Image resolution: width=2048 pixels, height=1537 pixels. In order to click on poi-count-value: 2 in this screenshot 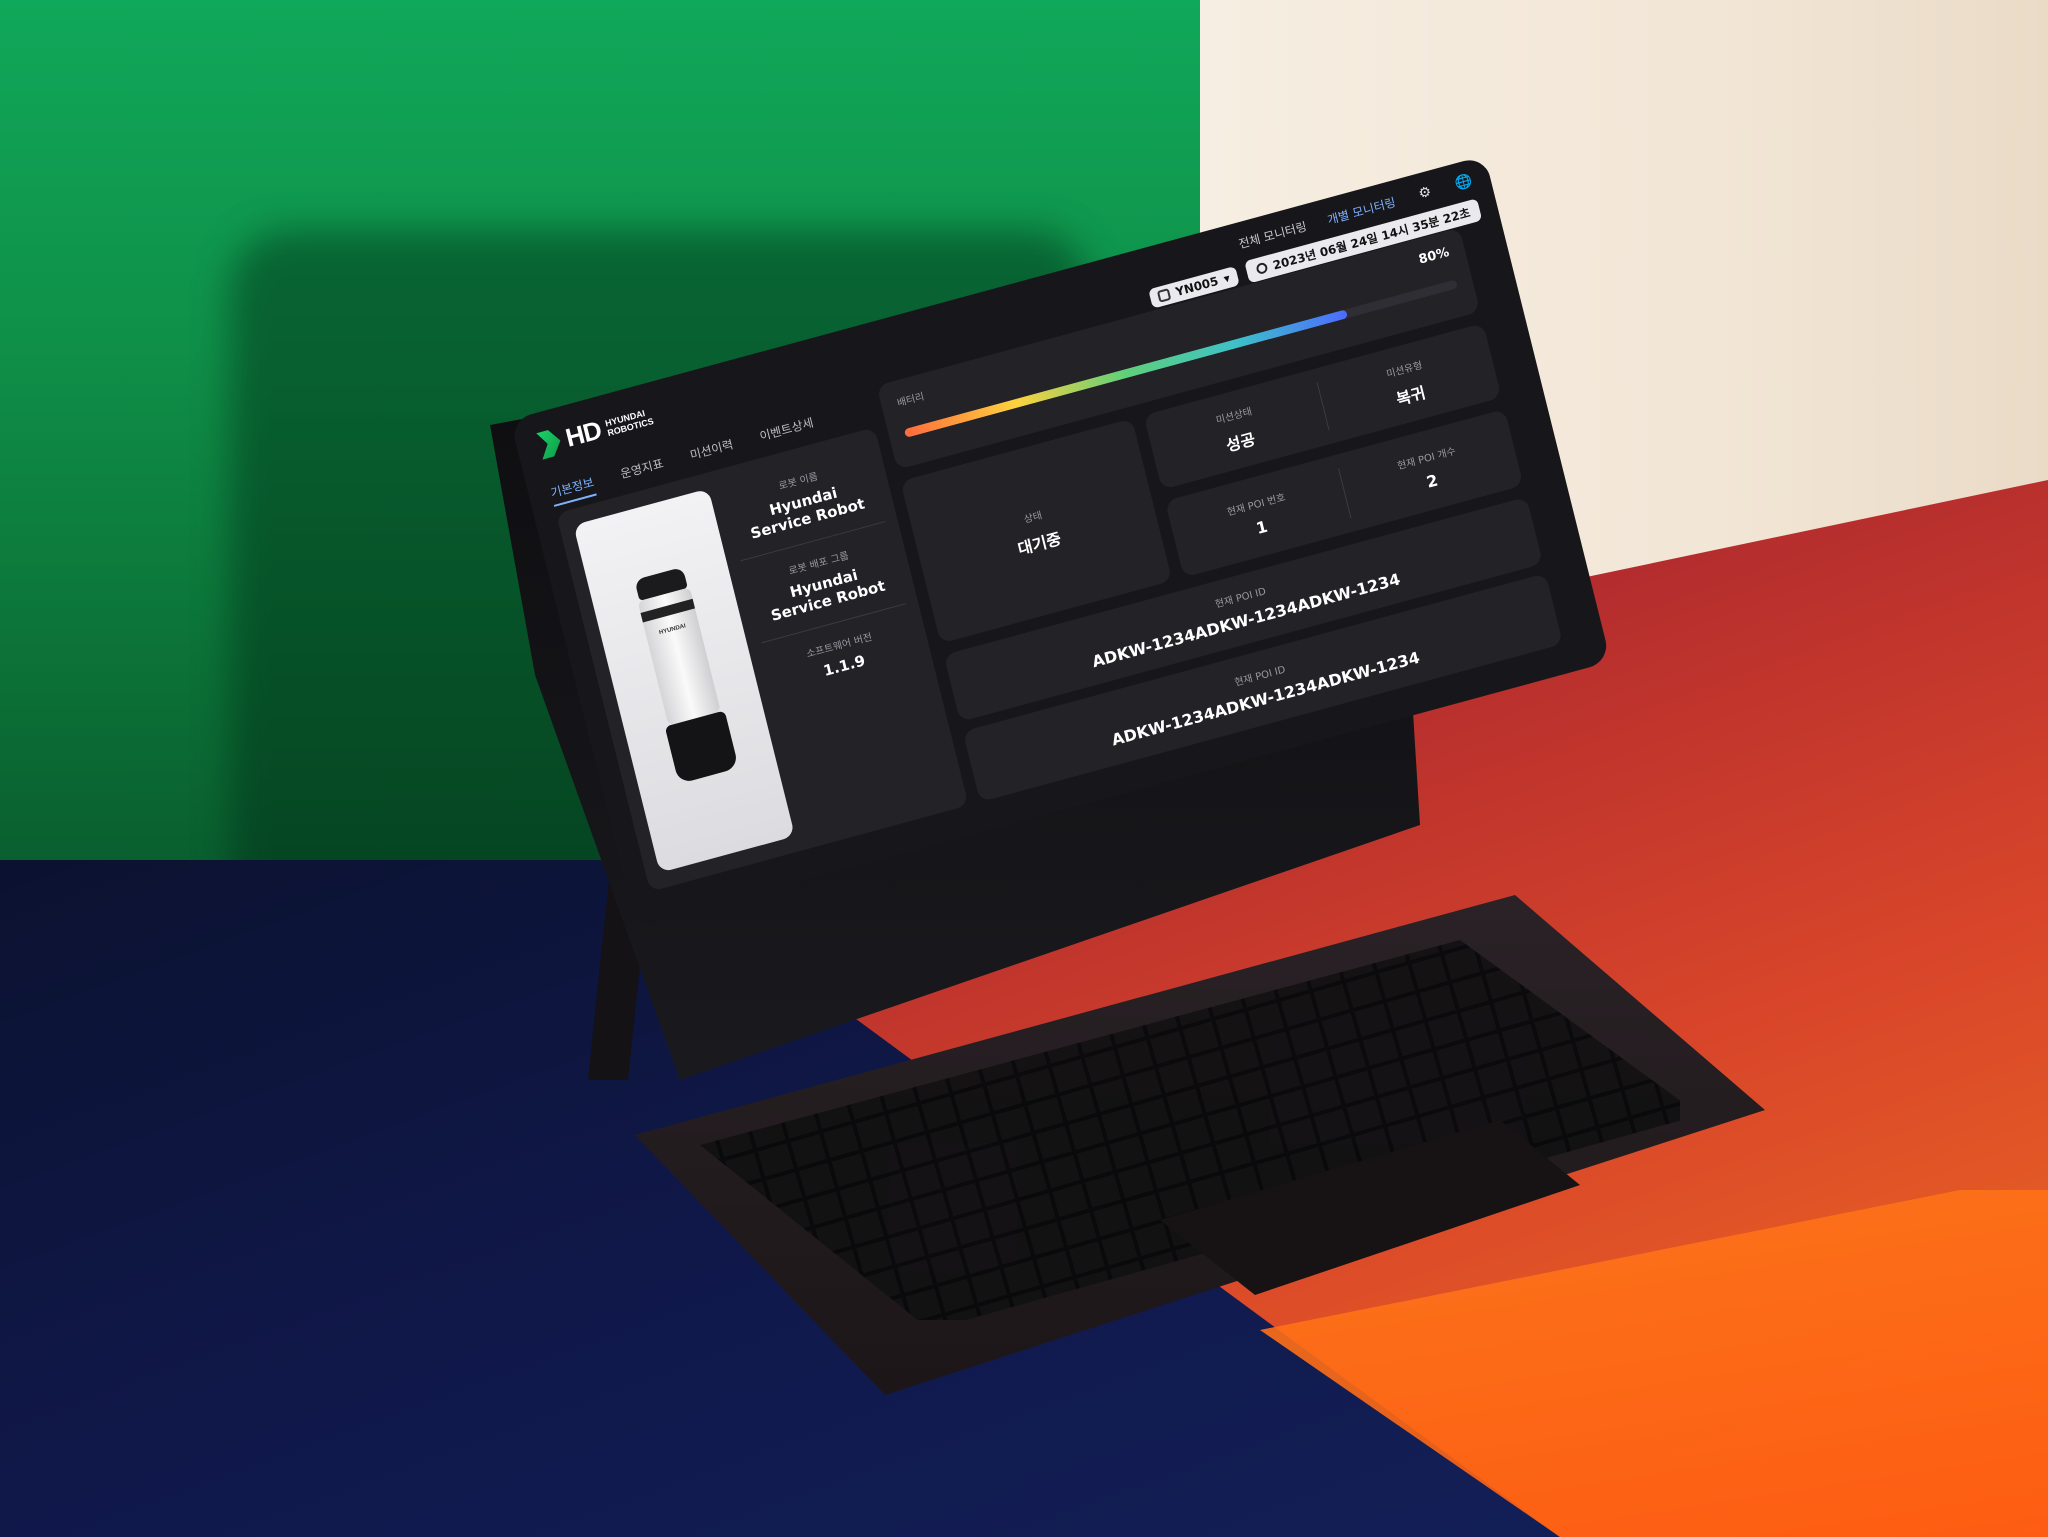, I will do `click(1432, 481)`.